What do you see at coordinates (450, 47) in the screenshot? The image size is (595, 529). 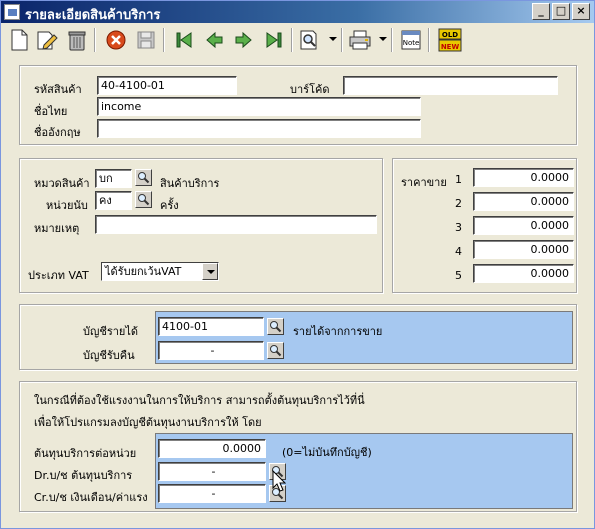 I see `new-label: NEW` at bounding box center [450, 47].